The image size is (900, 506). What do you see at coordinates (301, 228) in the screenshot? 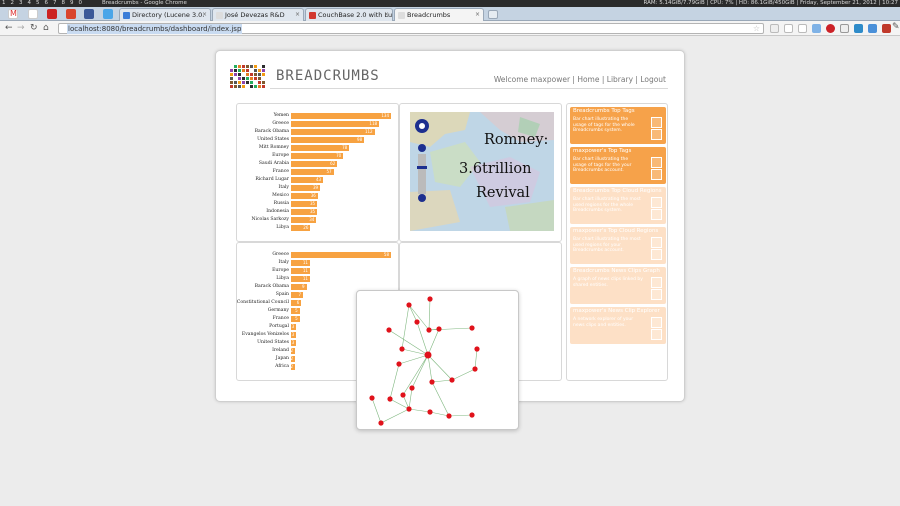
I see `bar: 26` at bounding box center [301, 228].